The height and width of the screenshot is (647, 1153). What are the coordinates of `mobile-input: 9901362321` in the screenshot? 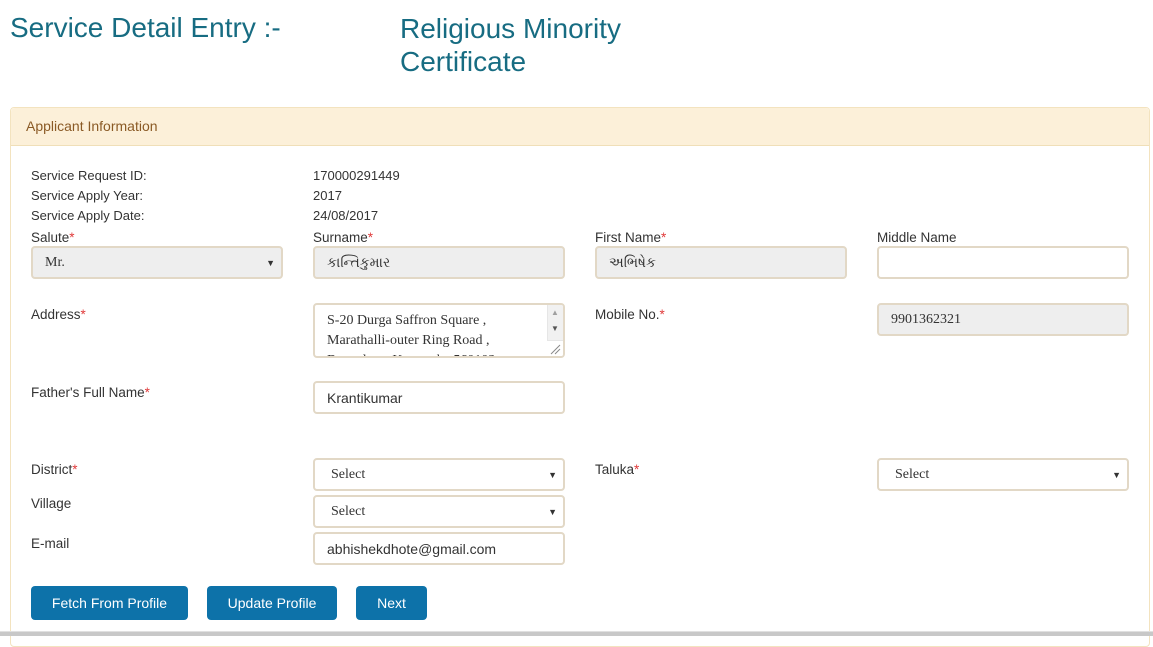 It's located at (1003, 319).